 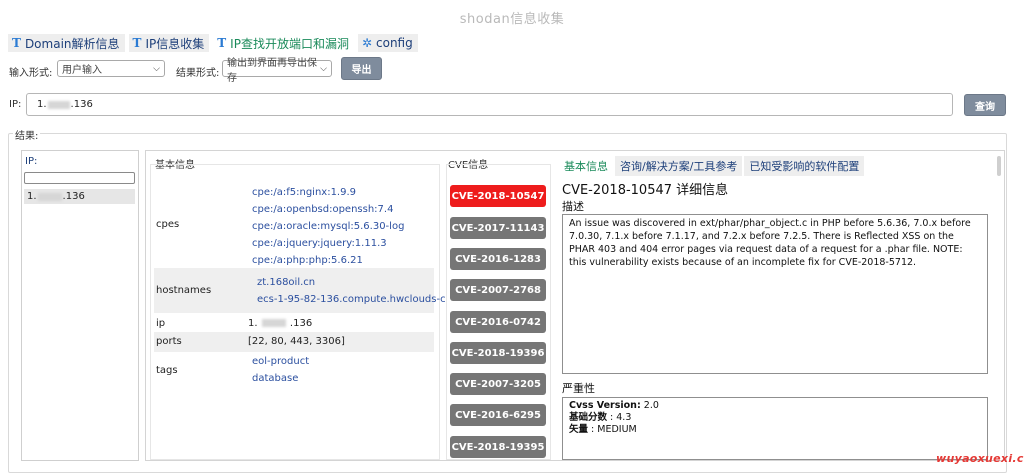 What do you see at coordinates (586, 166) in the screenshot?
I see `tab-basic-info: 基本信息` at bounding box center [586, 166].